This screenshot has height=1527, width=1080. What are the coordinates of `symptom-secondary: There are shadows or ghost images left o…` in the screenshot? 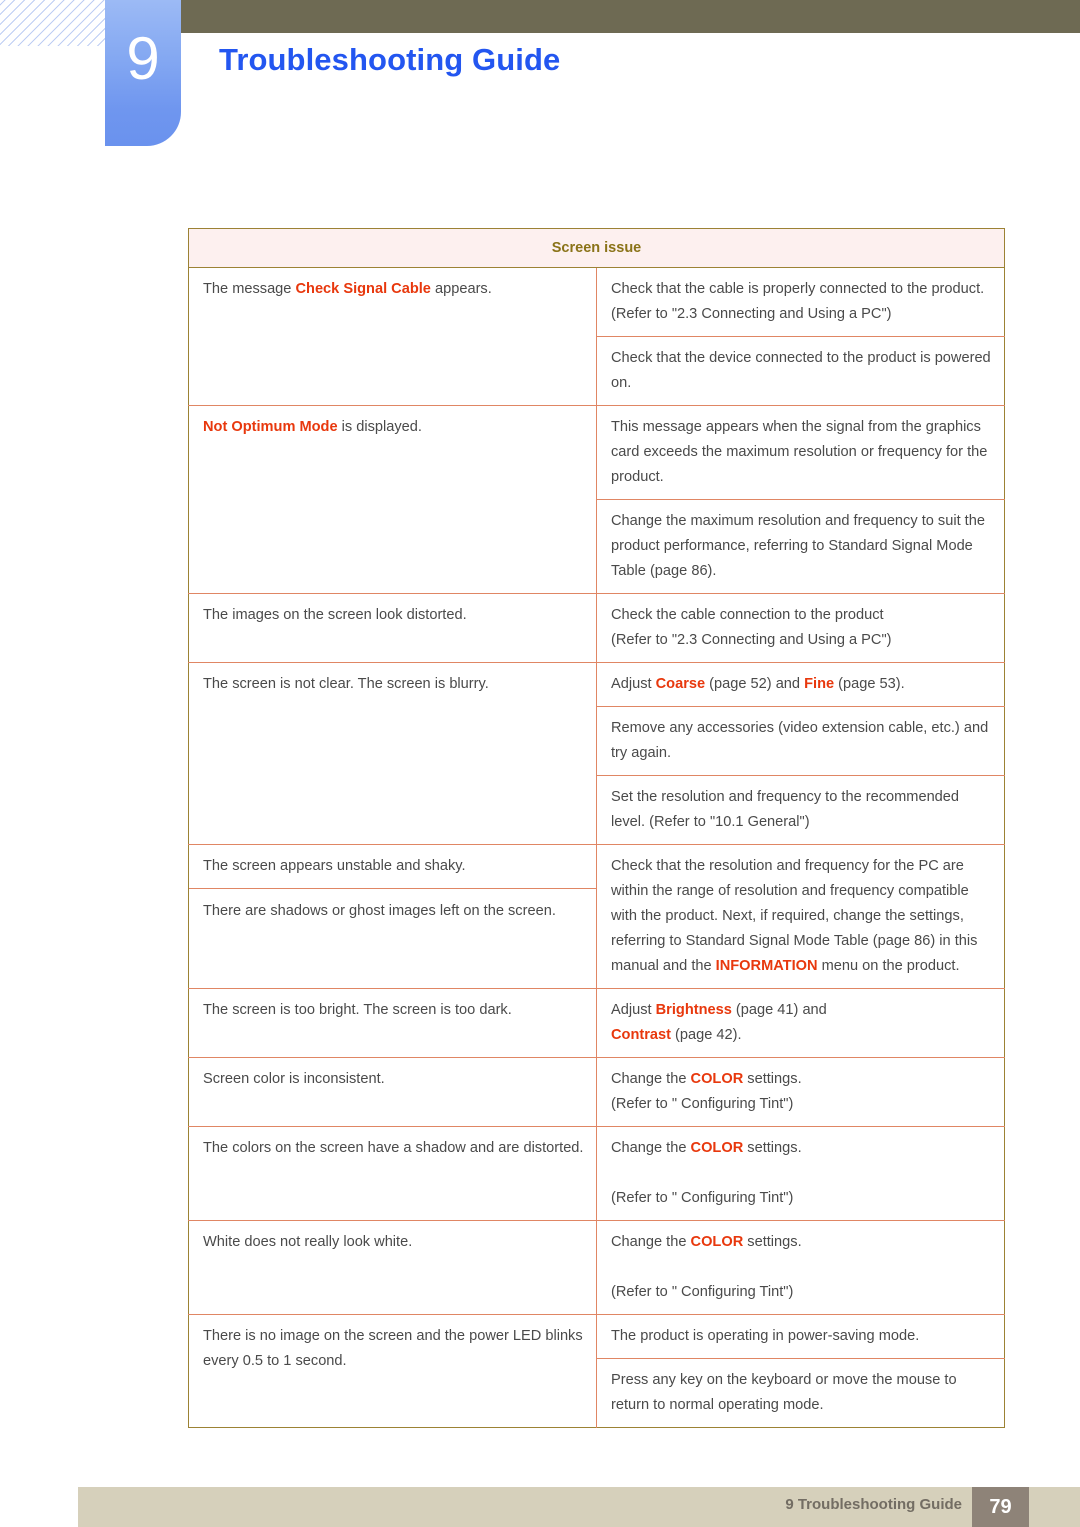 It's located at (392, 906).